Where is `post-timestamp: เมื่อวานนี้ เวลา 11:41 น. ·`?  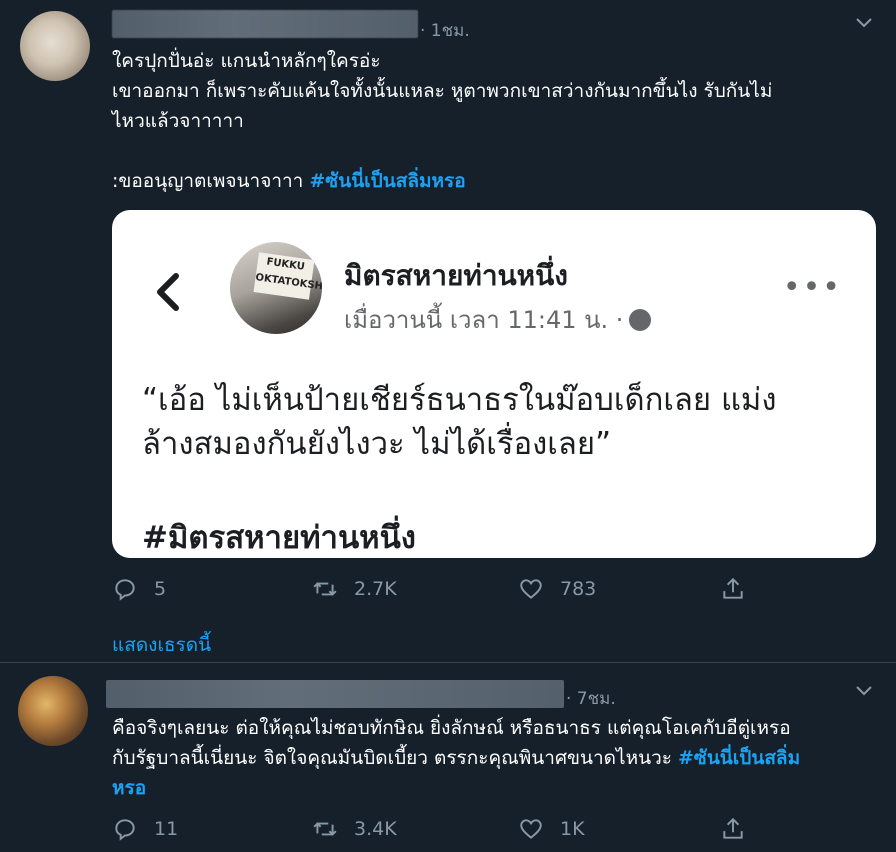 post-timestamp: เมื่อวานนี้ เวลา 11:41 น. · is located at coordinates (498, 319).